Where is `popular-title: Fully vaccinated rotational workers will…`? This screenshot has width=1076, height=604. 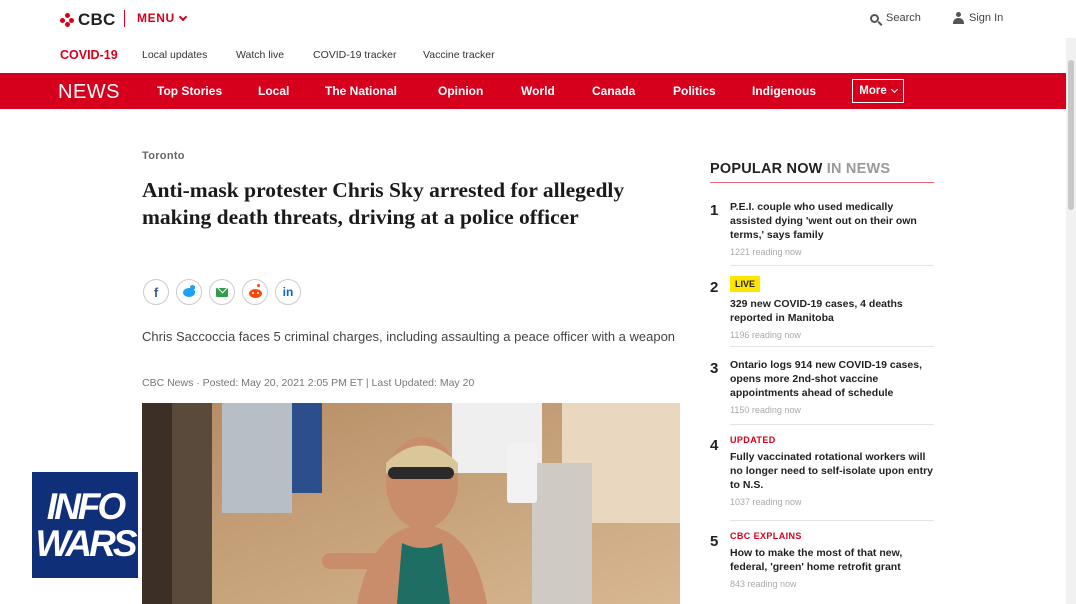
popular-title: Fully vaccinated rotational workers will… is located at coordinates (832, 471).